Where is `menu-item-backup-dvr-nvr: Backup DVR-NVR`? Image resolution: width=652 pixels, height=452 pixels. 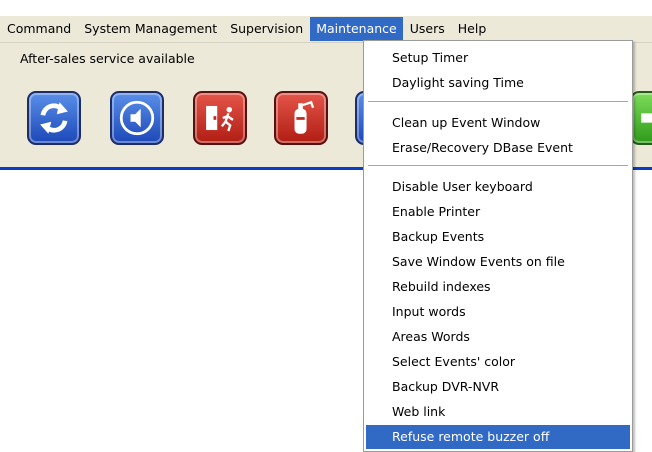
menu-item-backup-dvr-nvr: Backup DVR-NVR is located at coordinates (498, 387).